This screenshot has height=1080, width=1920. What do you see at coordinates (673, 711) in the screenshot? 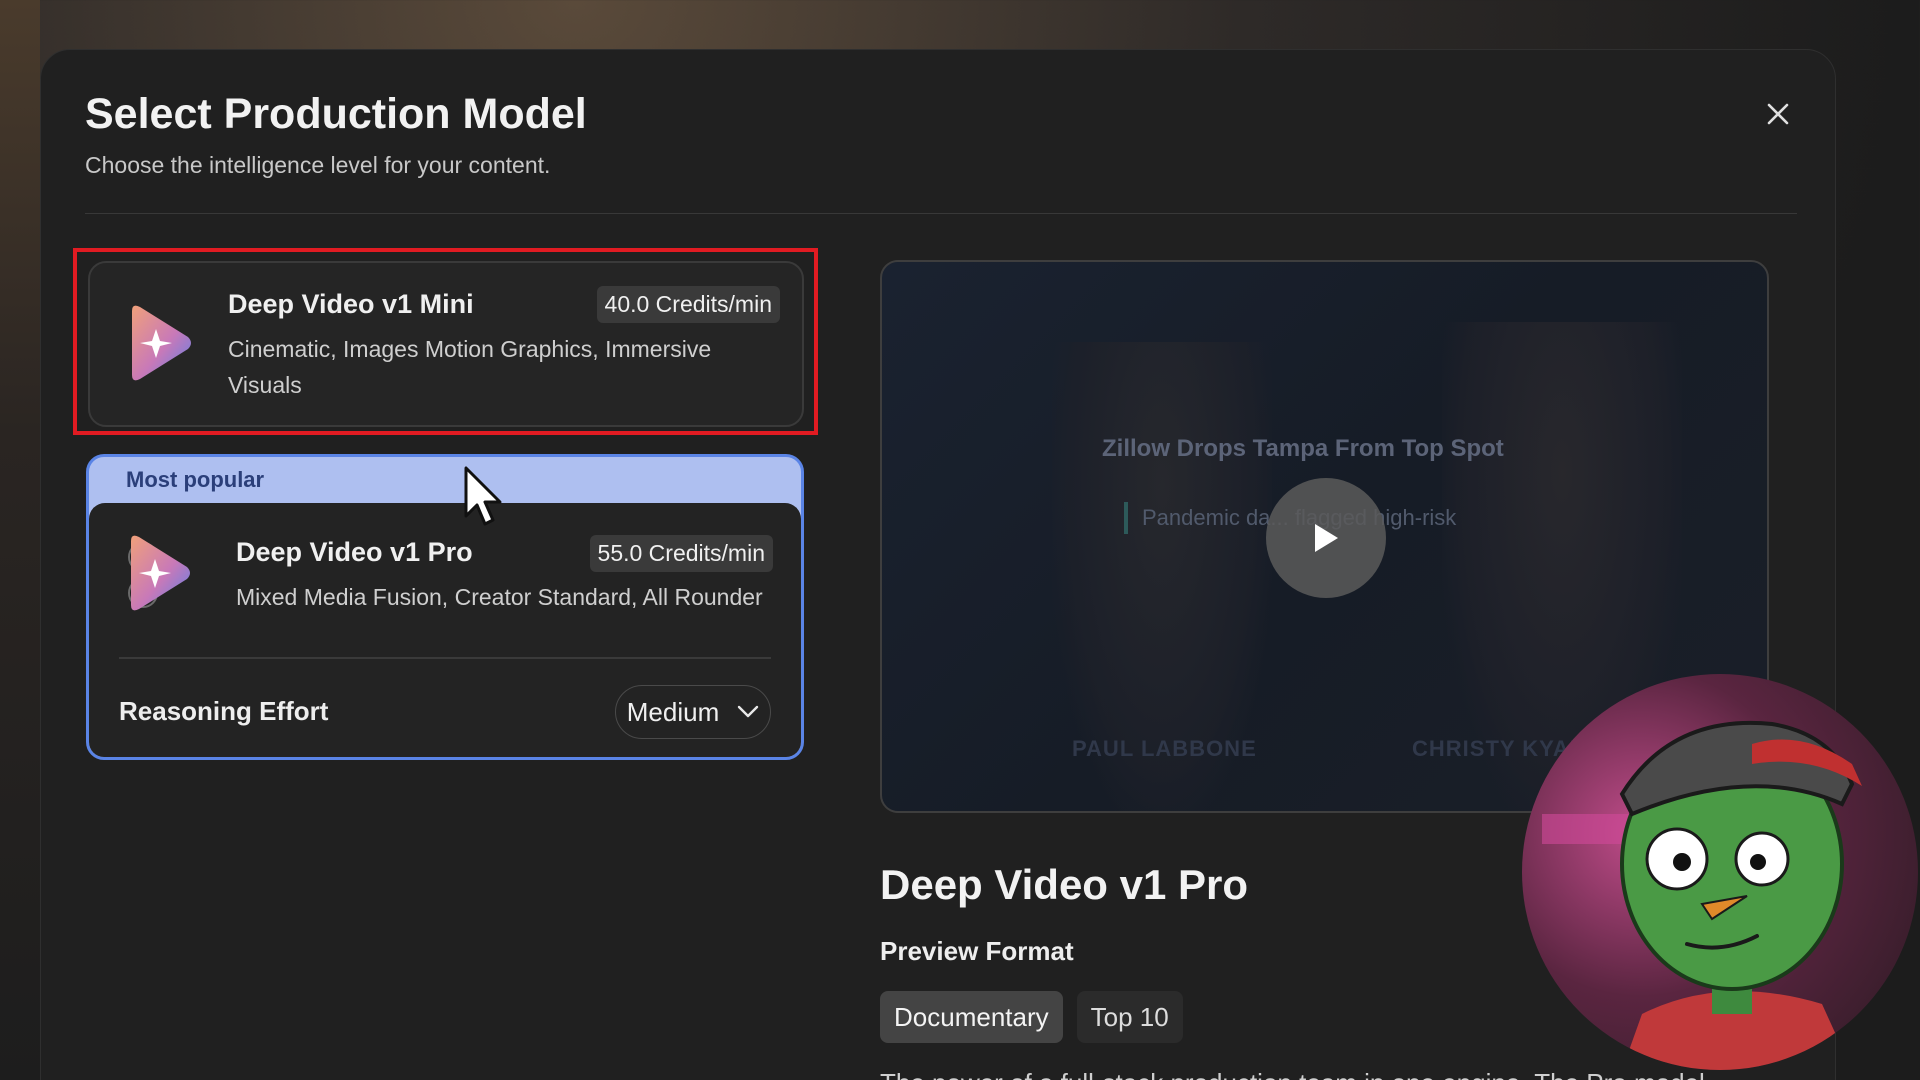
I see `reasoning-effort-value: Medium` at bounding box center [673, 711].